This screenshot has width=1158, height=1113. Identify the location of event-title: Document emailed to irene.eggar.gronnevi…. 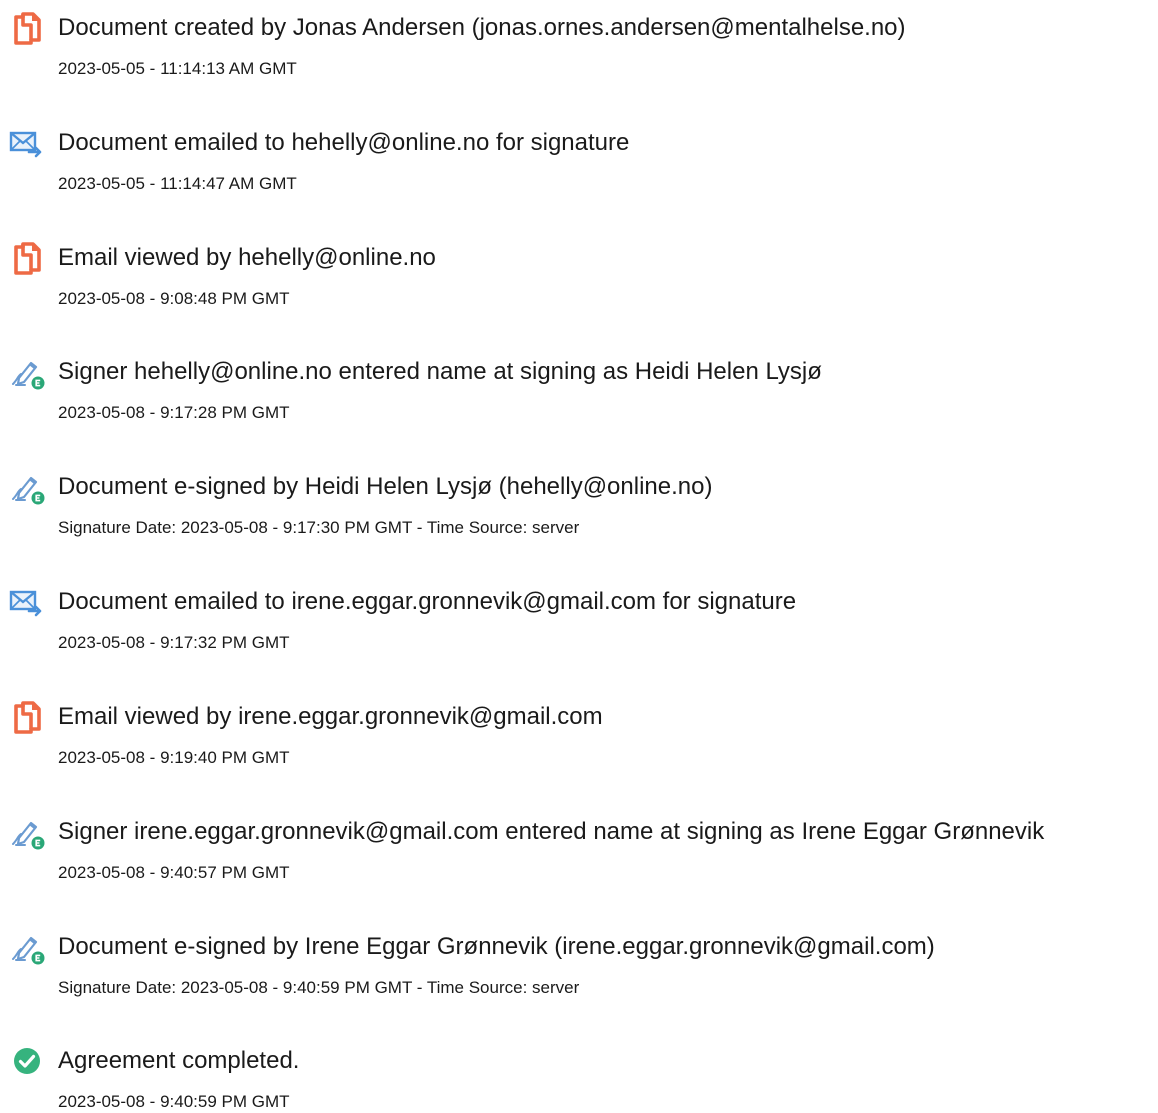
(427, 601).